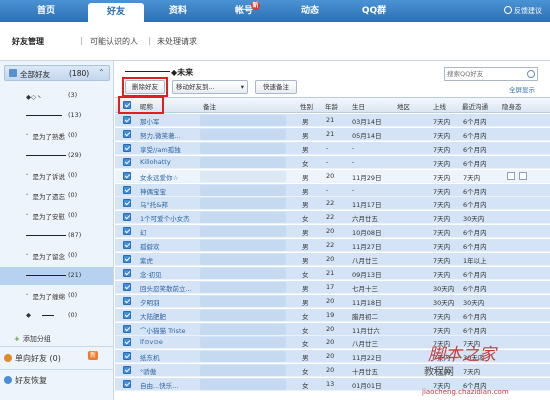  Describe the element at coordinates (32, 339) in the screenshot. I see `add-group-button: + 添加分组` at that location.